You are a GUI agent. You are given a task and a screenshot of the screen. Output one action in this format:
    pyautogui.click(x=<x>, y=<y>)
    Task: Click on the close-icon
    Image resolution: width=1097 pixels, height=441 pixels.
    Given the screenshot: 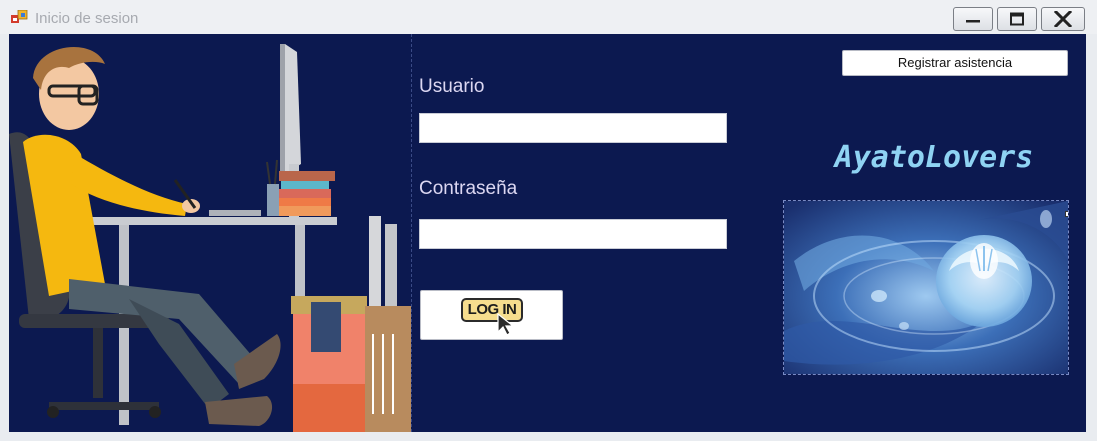 What is the action you would take?
    pyautogui.click(x=1063, y=19)
    